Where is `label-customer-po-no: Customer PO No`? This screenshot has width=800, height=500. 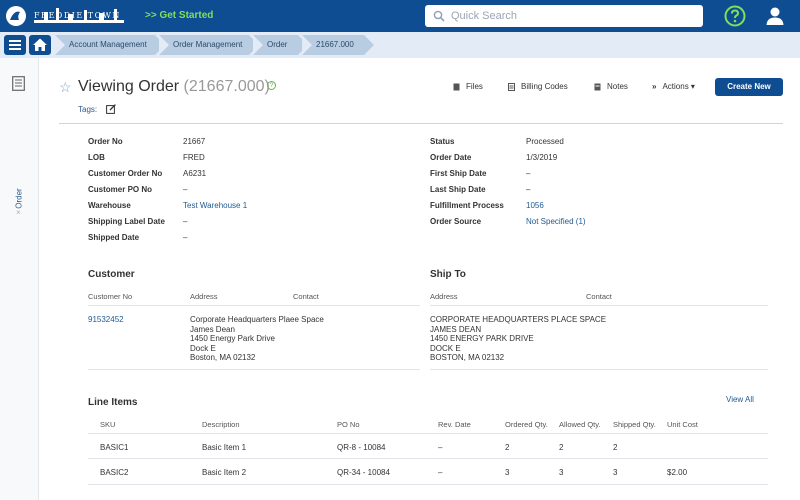
label-customer-po-no: Customer PO No is located at coordinates (120, 189).